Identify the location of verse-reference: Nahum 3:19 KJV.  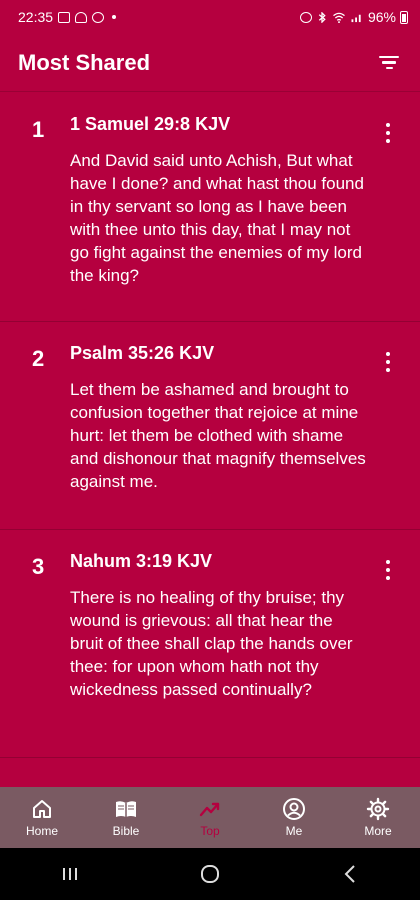
(141, 561).